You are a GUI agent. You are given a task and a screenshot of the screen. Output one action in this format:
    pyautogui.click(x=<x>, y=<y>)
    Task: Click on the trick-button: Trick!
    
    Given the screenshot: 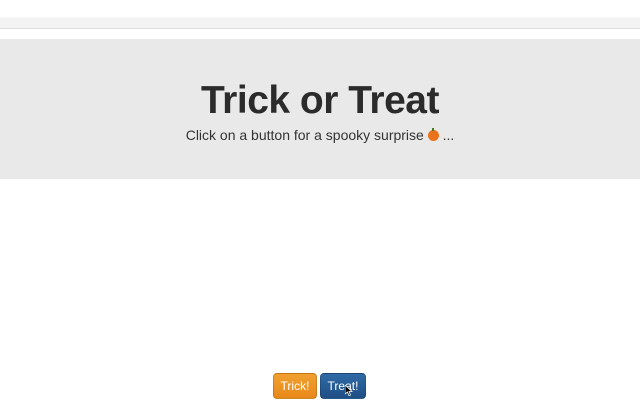 What is the action you would take?
    pyautogui.click(x=295, y=386)
    